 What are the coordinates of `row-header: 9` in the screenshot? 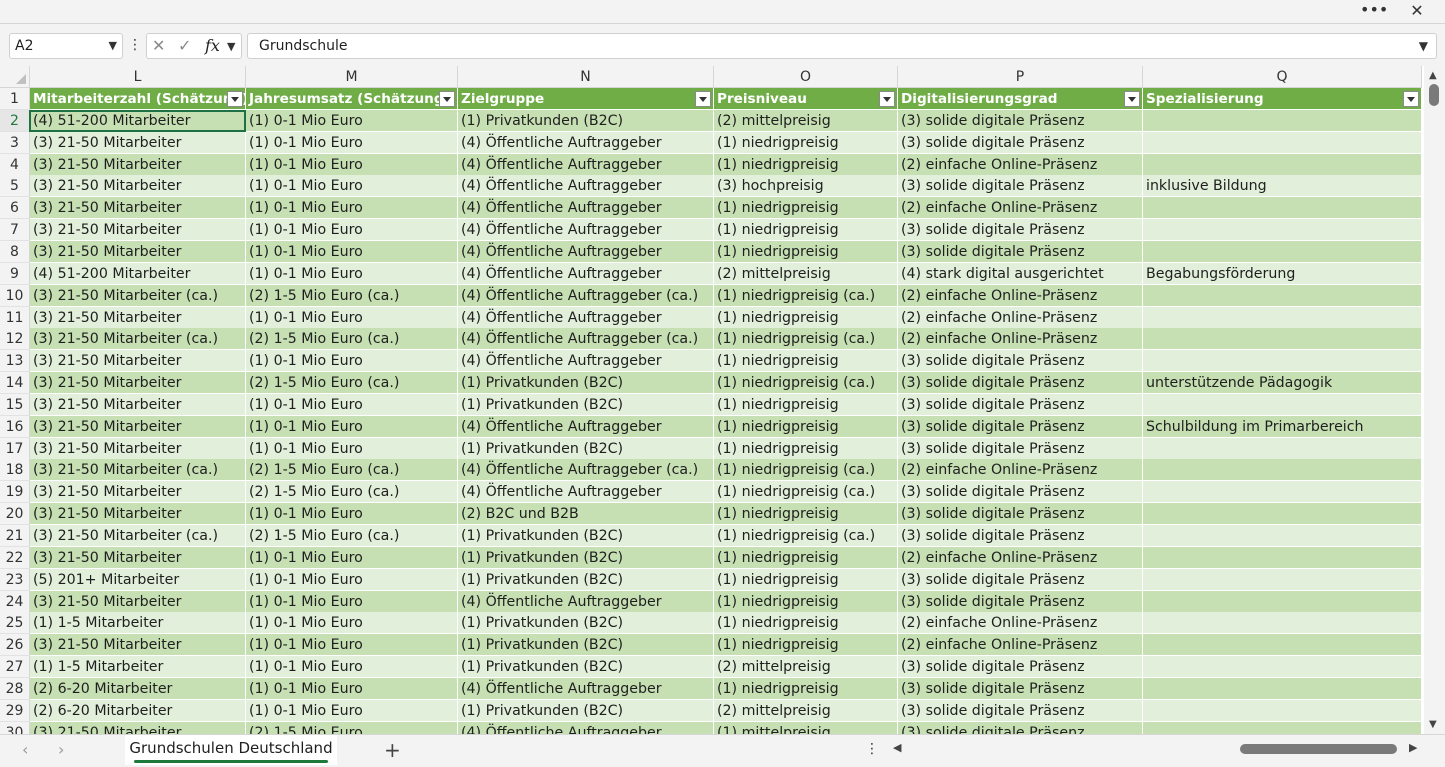 It's located at (15, 273).